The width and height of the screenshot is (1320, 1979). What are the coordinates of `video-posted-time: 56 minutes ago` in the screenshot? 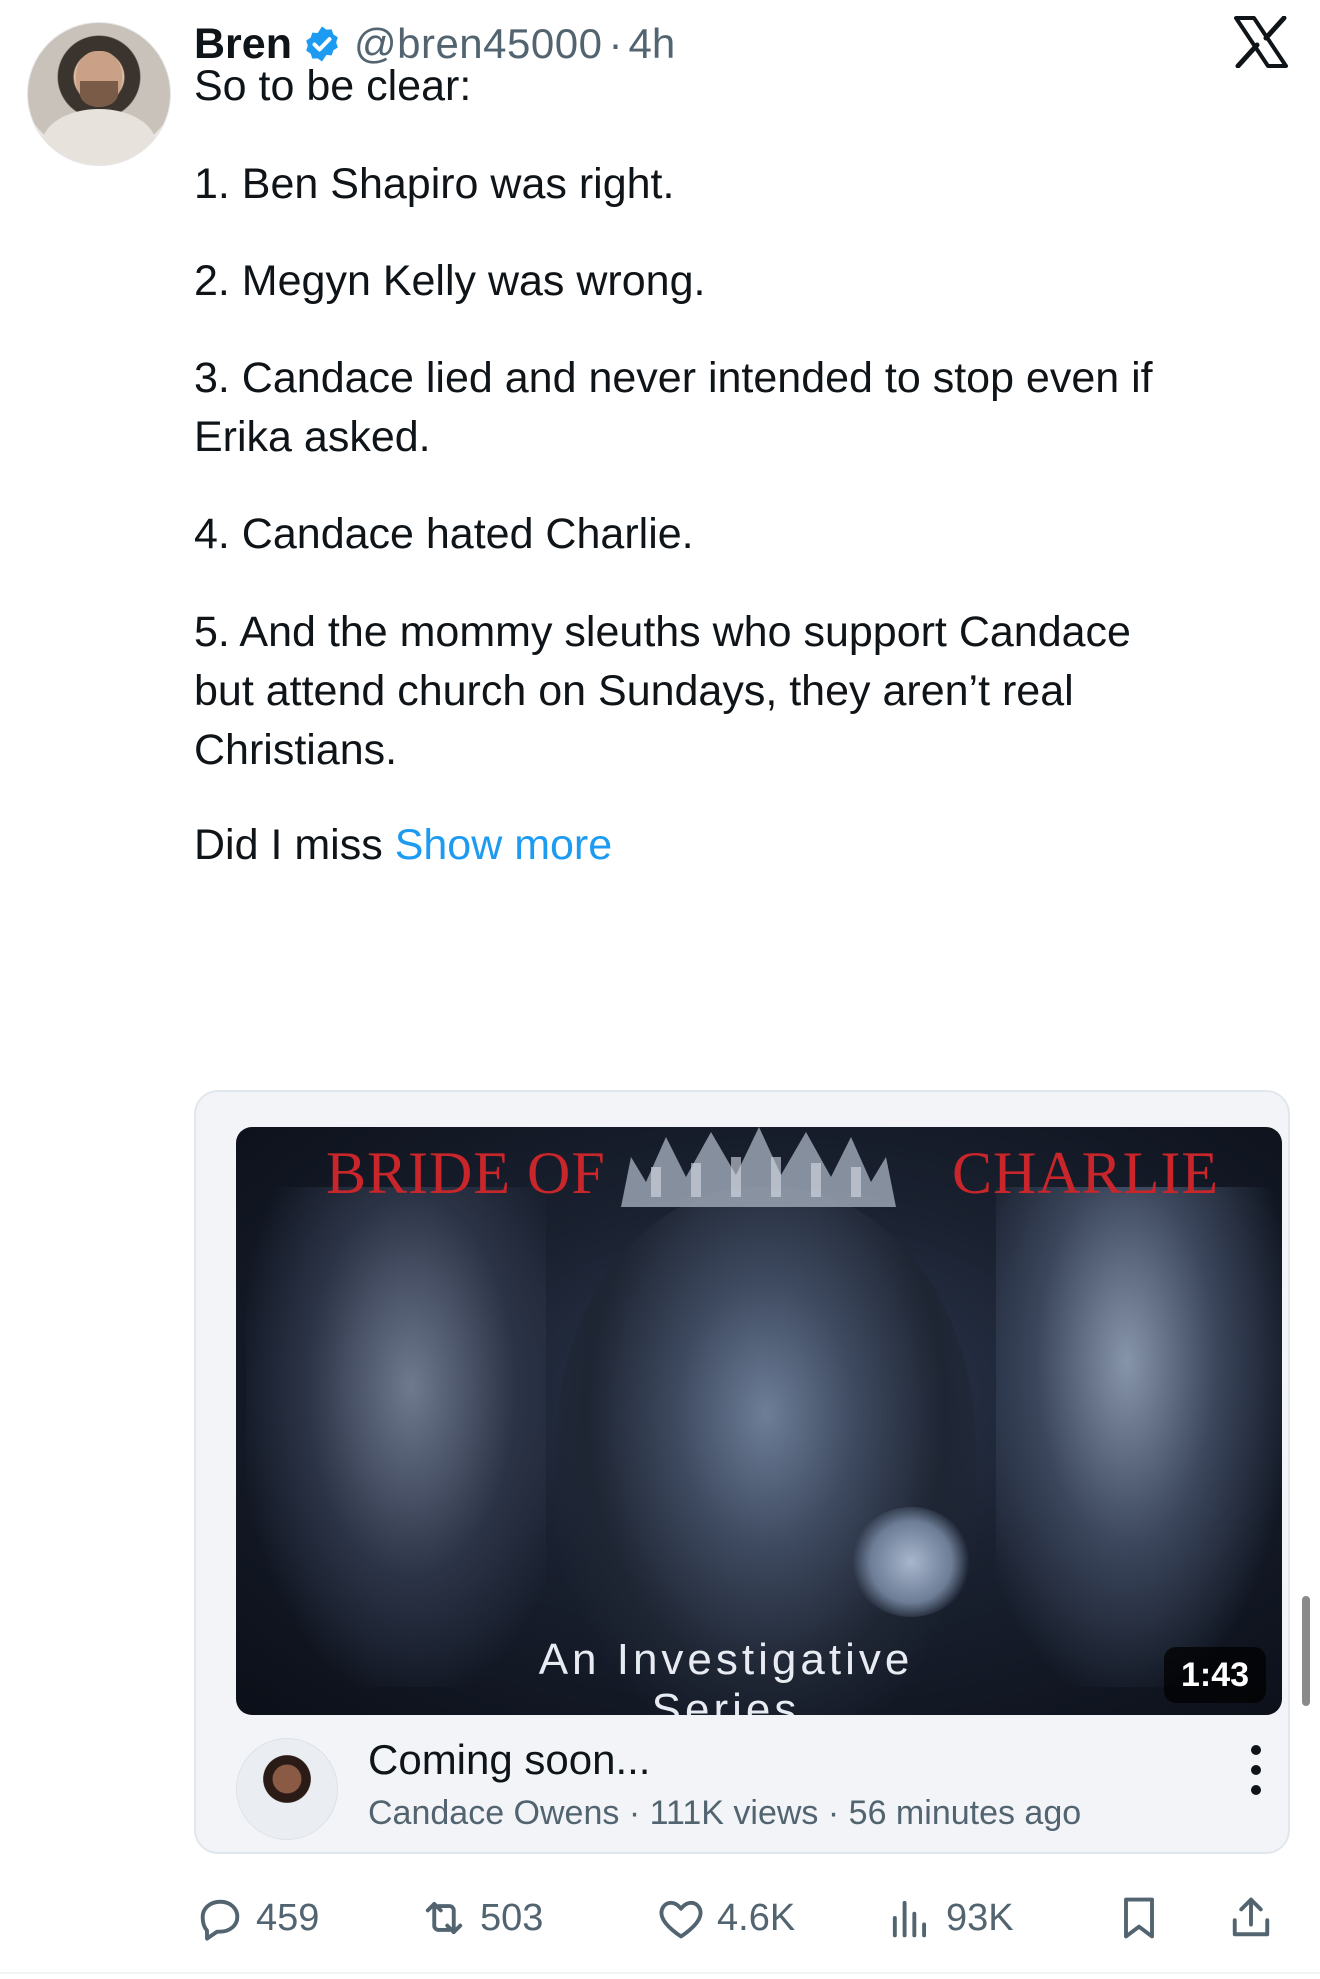 It's located at (965, 1813).